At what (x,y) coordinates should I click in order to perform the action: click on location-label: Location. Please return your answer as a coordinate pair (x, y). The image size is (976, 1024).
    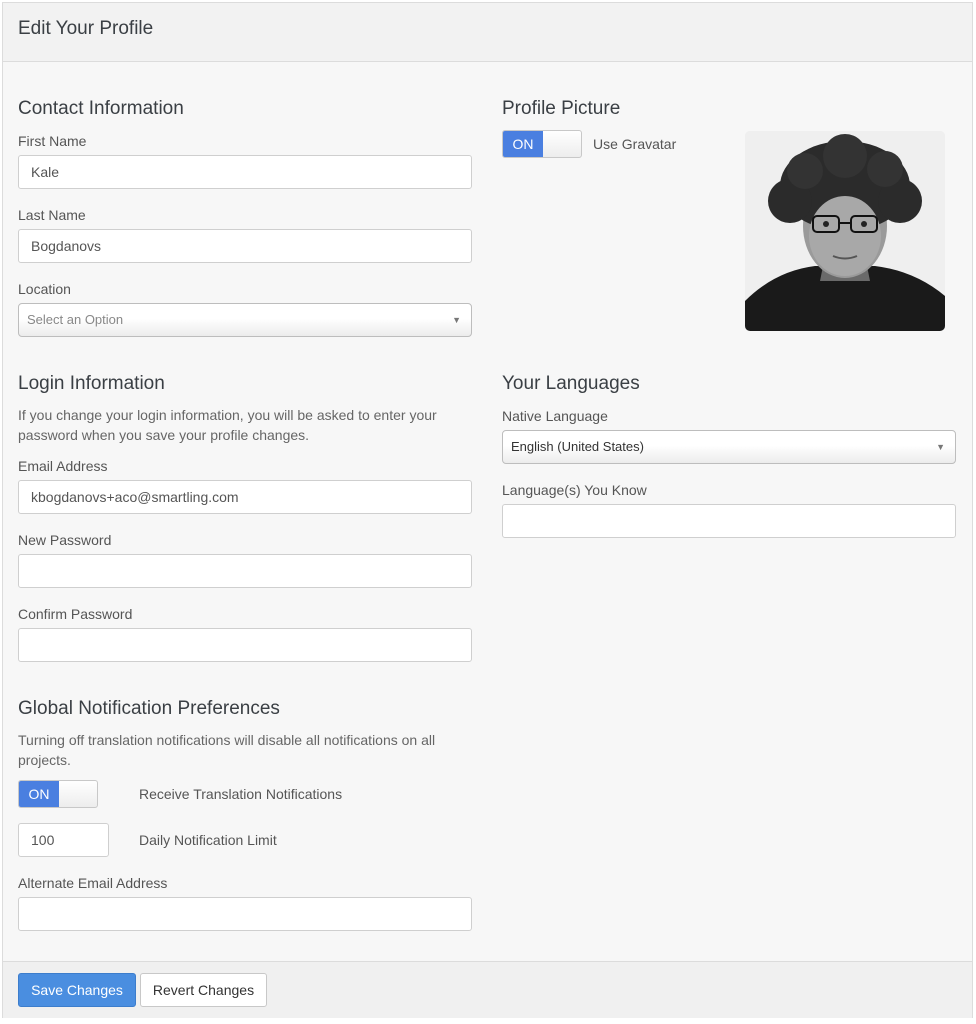
    Looking at the image, I should click on (44, 289).